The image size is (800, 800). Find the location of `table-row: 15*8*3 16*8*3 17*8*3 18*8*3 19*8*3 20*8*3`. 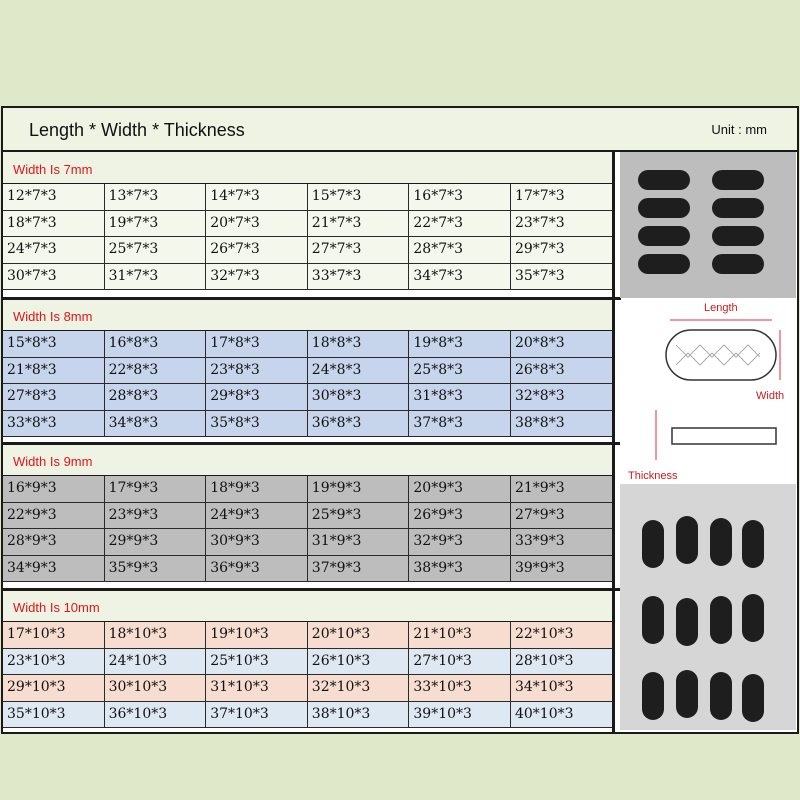

table-row: 15*8*3 16*8*3 17*8*3 18*8*3 19*8*3 20*8*3 is located at coordinates (308, 344).